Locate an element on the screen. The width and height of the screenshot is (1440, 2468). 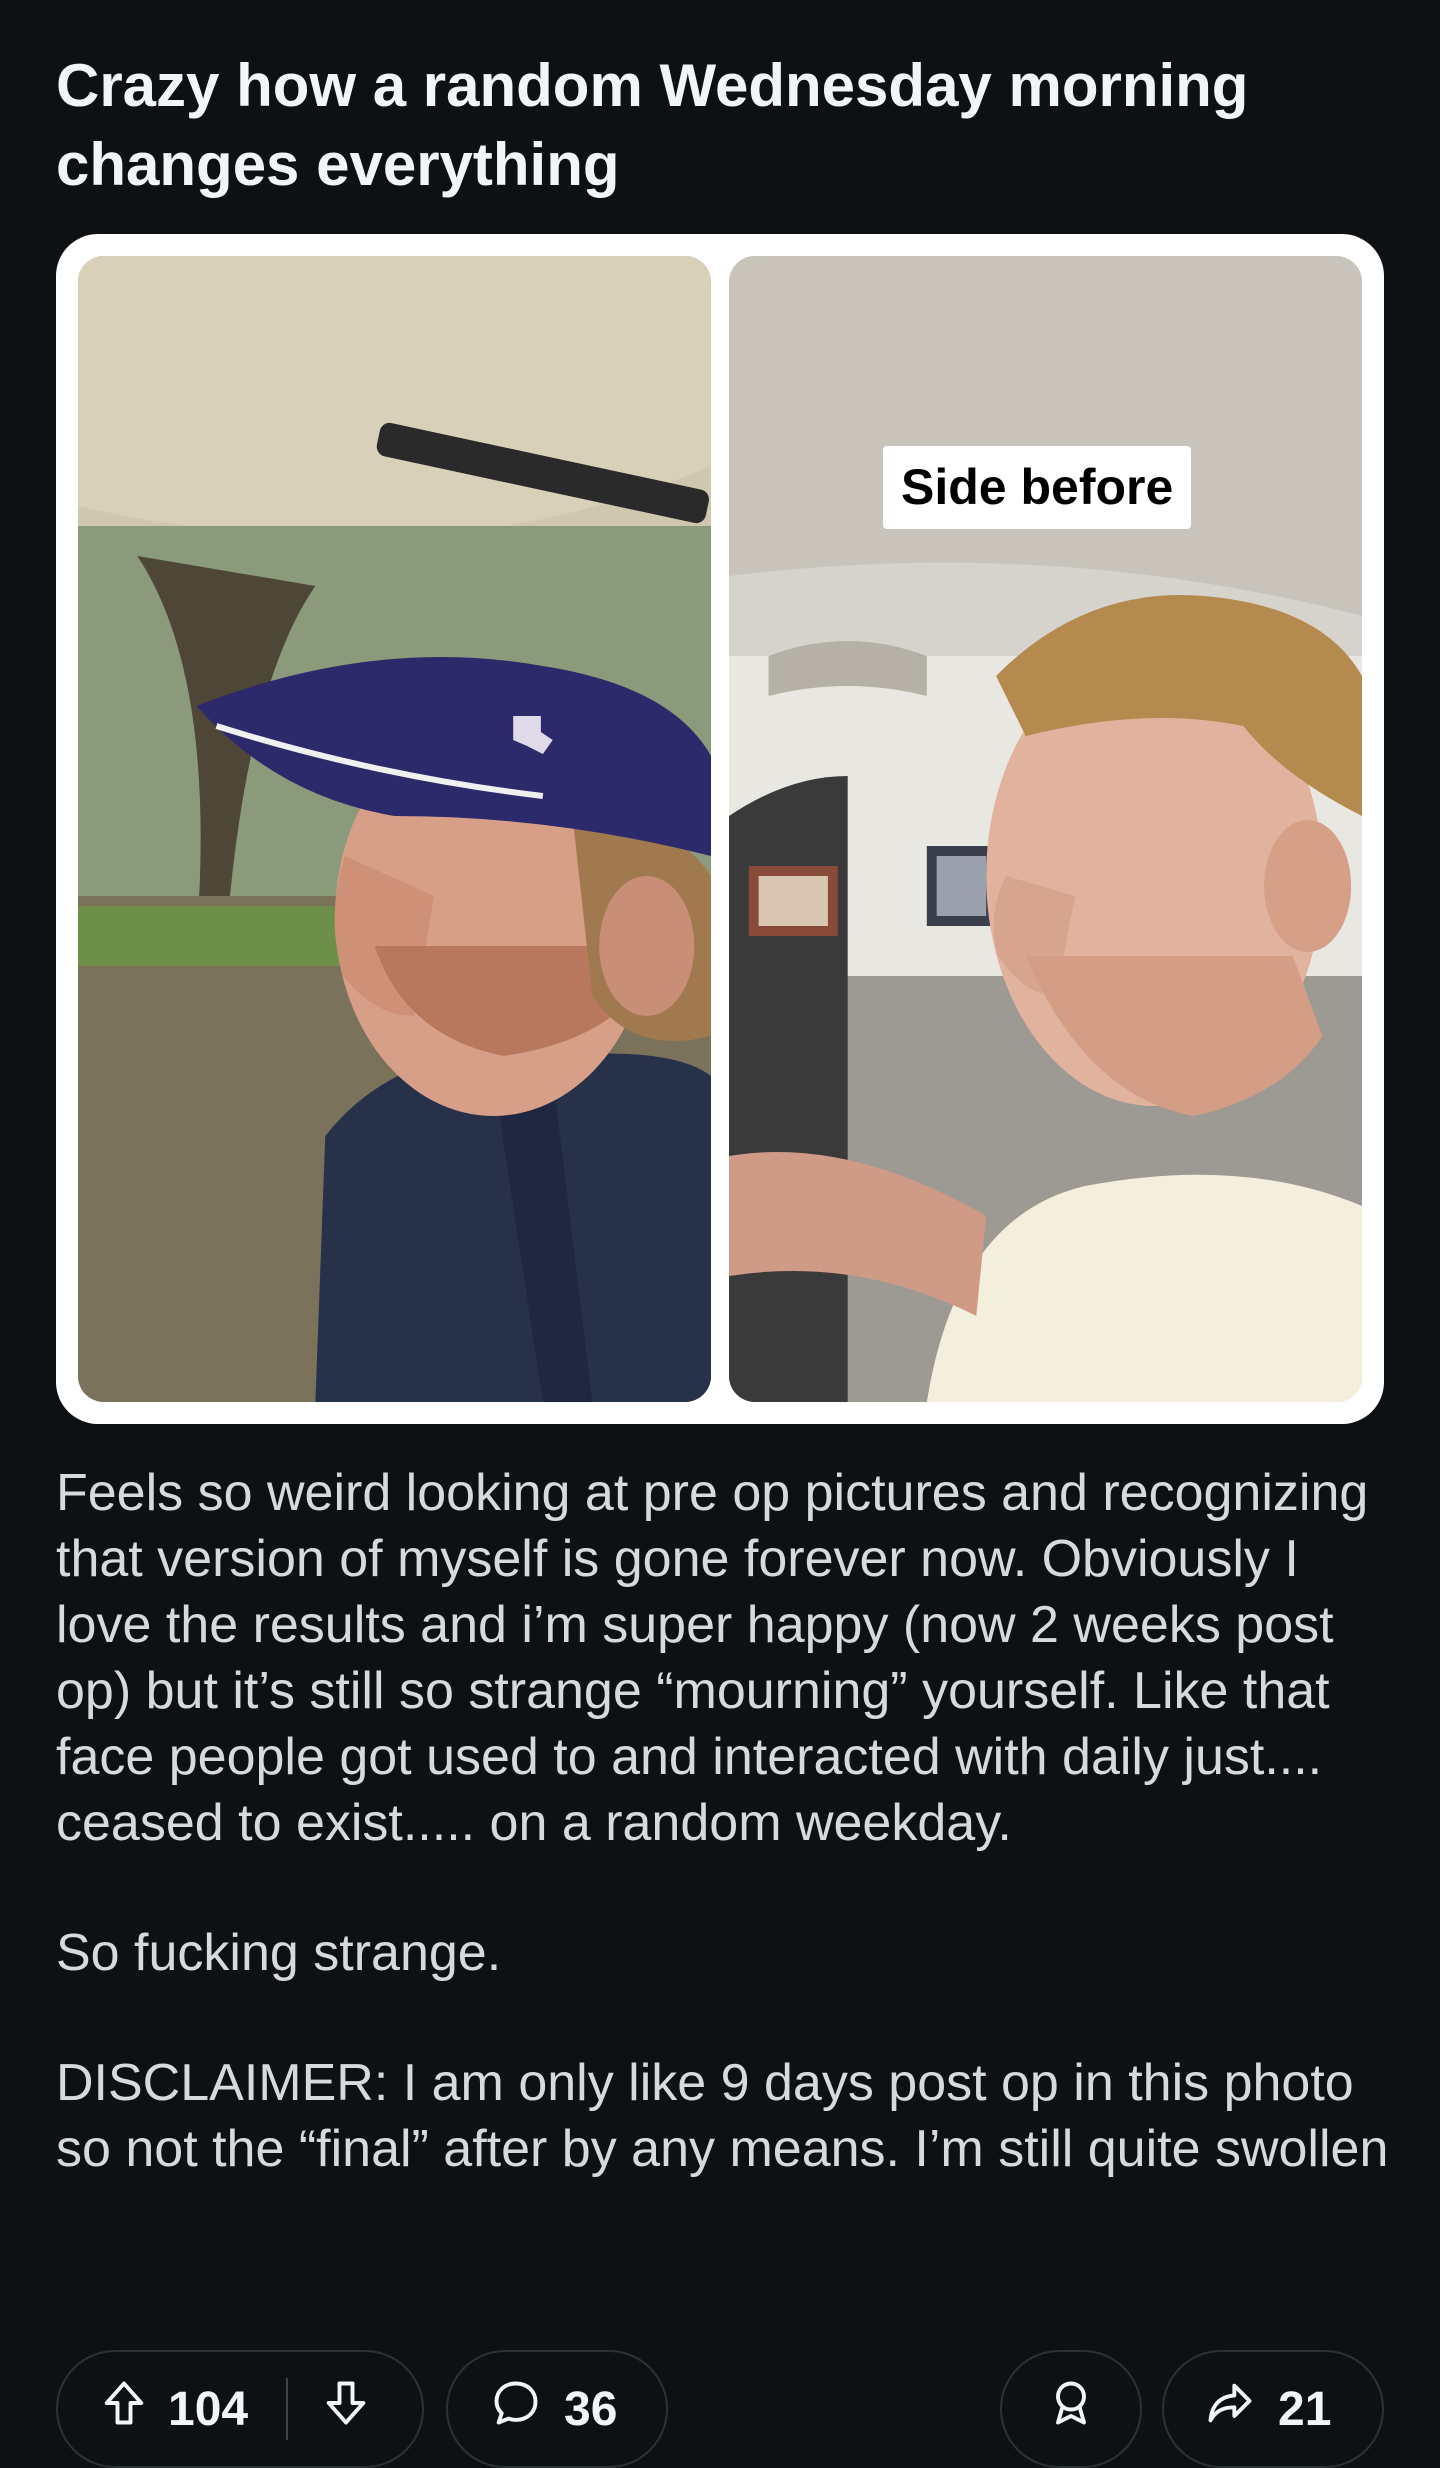
vote-divider is located at coordinates (287, 2409).